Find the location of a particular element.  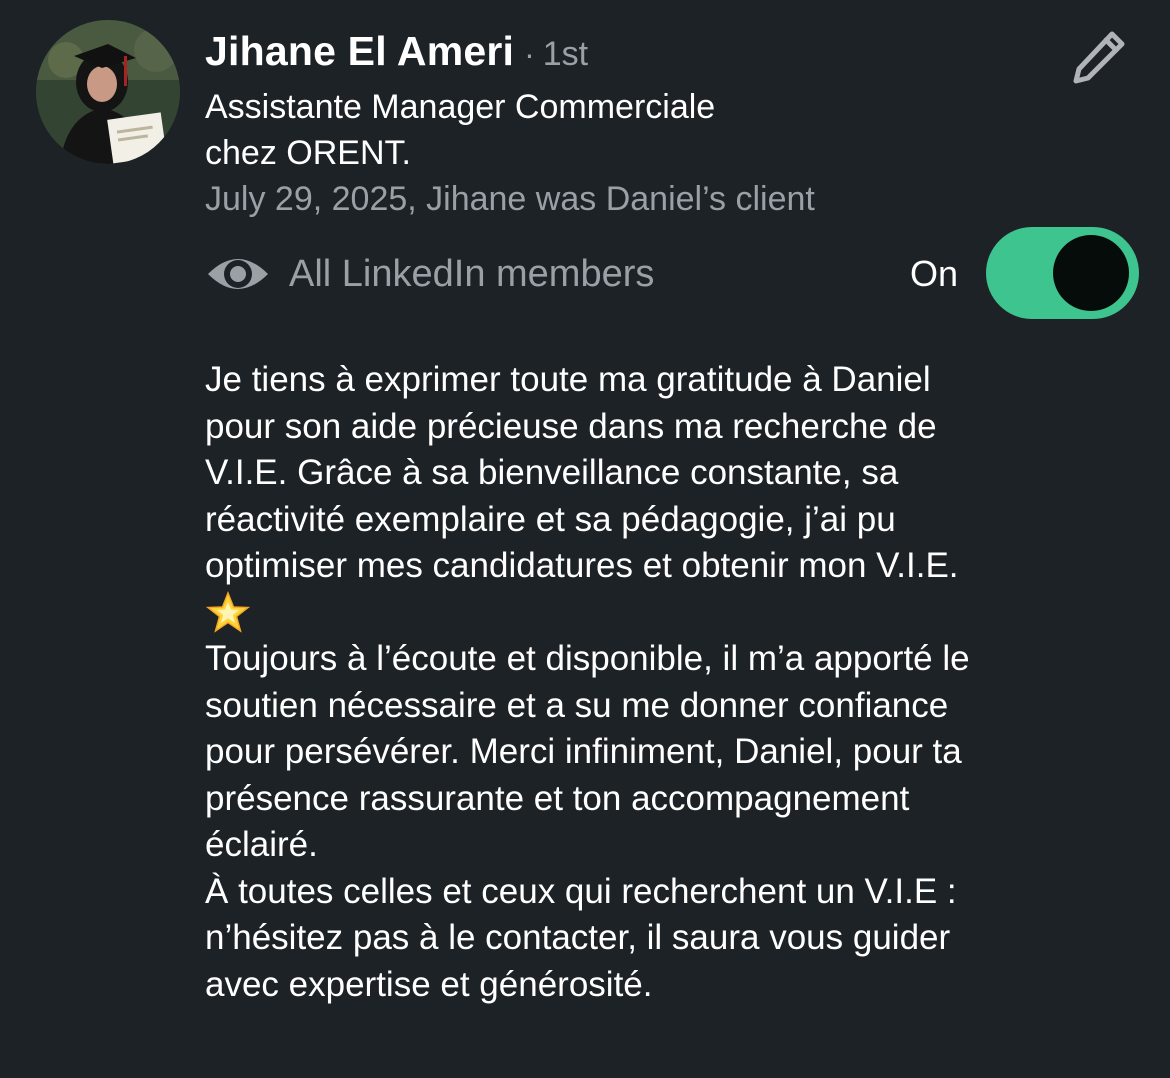

pencil-icon is located at coordinates (1099, 57).